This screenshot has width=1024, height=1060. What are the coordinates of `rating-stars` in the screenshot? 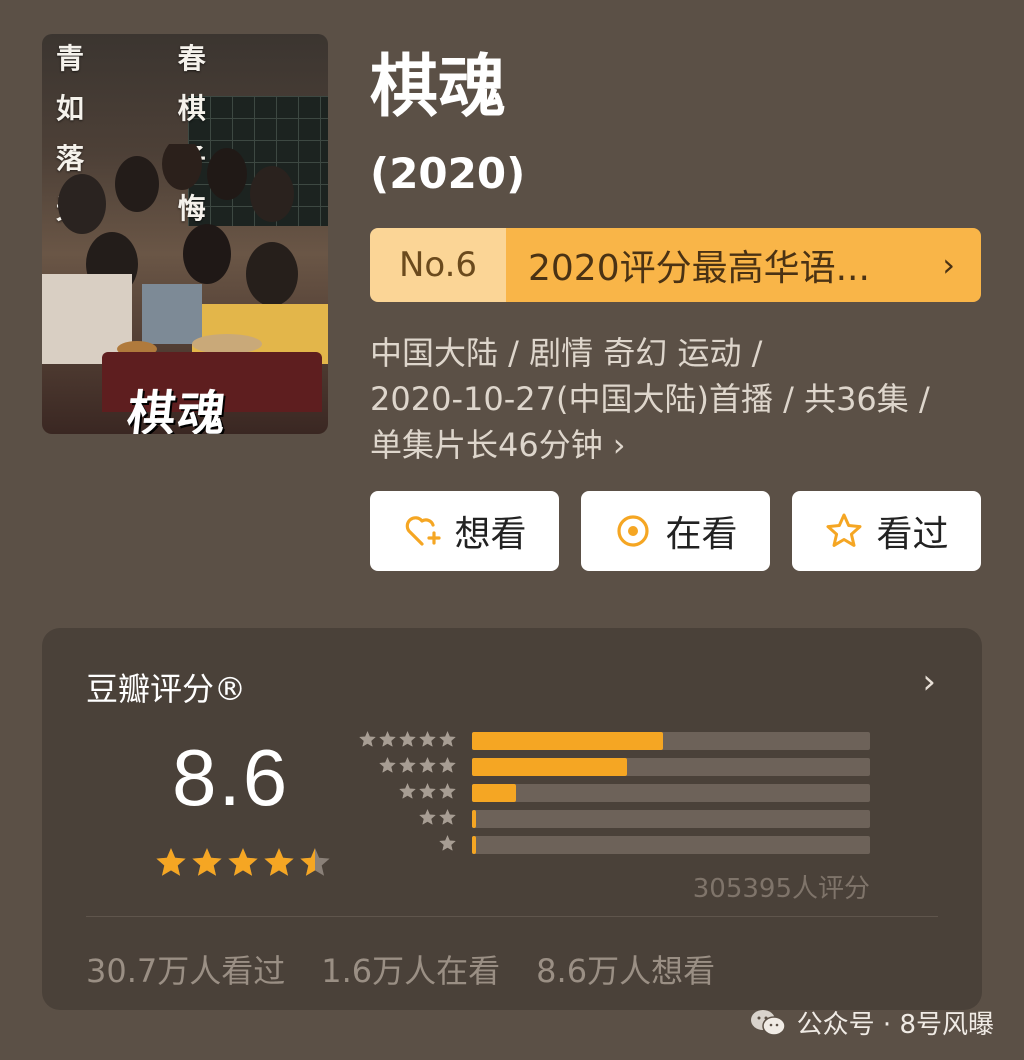 It's located at (243, 863).